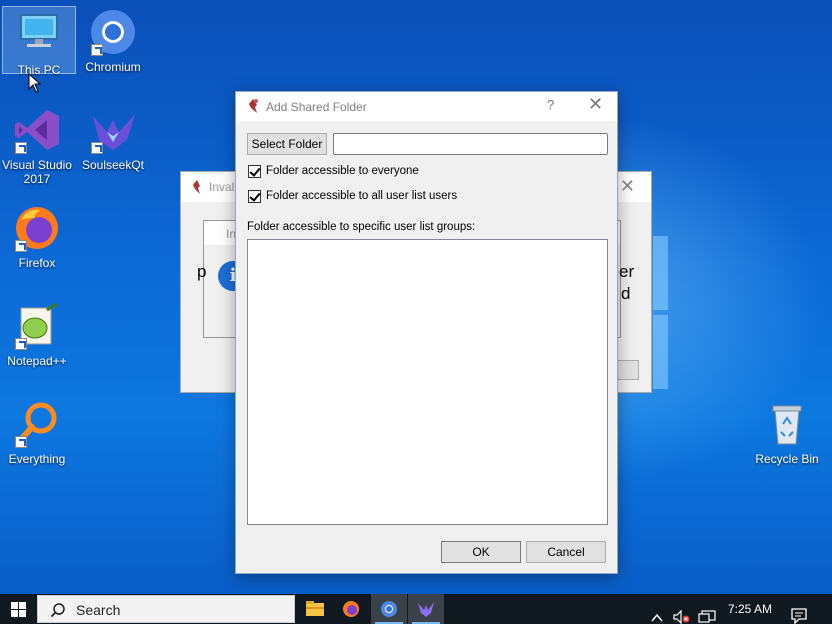 The image size is (832, 624). Describe the element at coordinates (787, 424) in the screenshot. I see `recycle-bin-icon` at that location.